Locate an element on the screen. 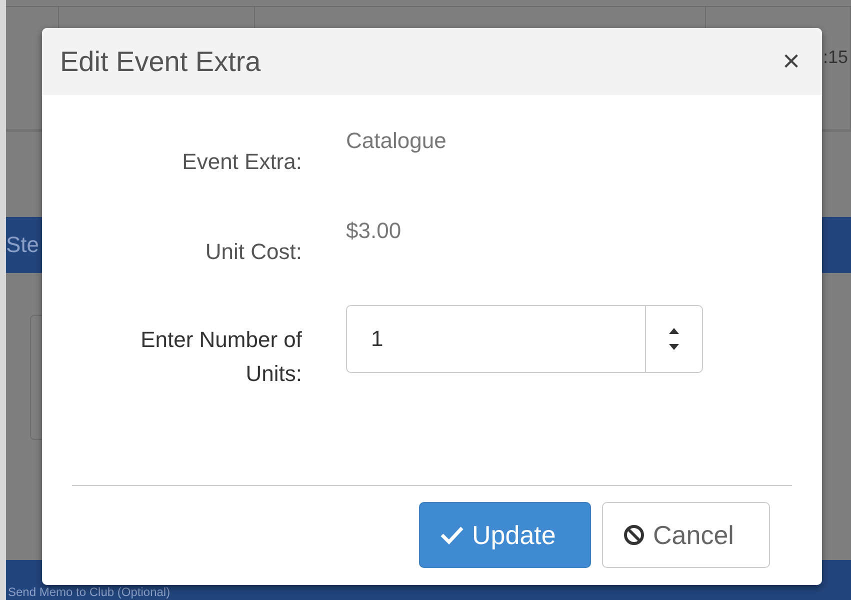 This screenshot has height=600, width=851. check-icon is located at coordinates (452, 535).